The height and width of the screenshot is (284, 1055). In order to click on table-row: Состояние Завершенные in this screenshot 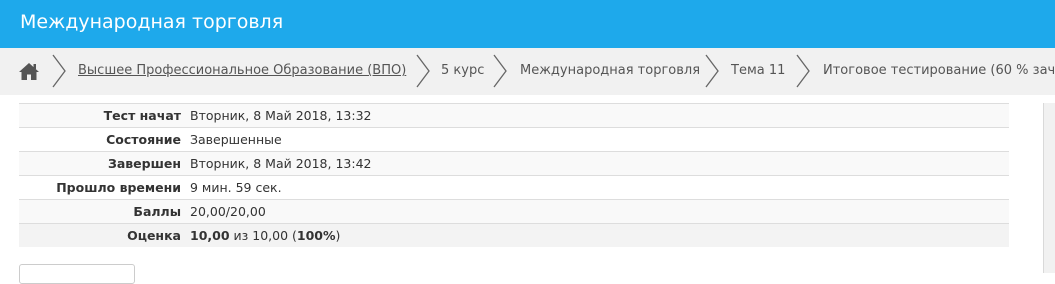, I will do `click(514, 139)`.